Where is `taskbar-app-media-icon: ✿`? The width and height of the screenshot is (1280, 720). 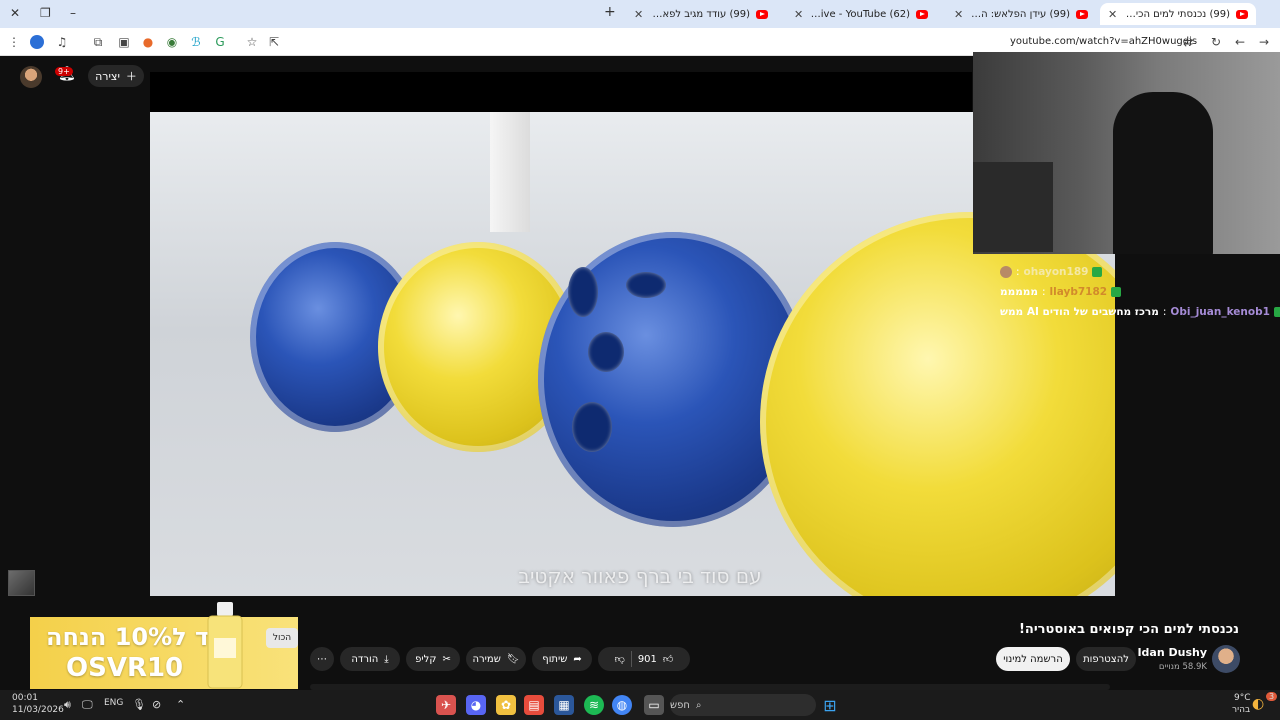
taskbar-app-media-icon: ✿ is located at coordinates (506, 705).